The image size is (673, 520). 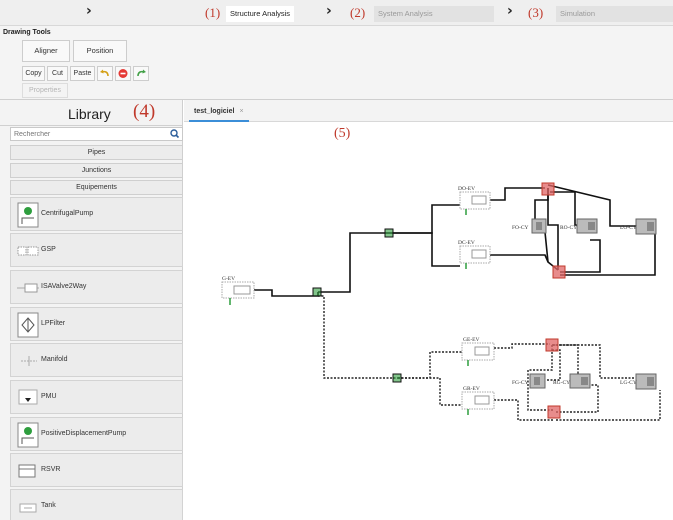 What do you see at coordinates (28, 397) in the screenshot?
I see `pmu-icon` at bounding box center [28, 397].